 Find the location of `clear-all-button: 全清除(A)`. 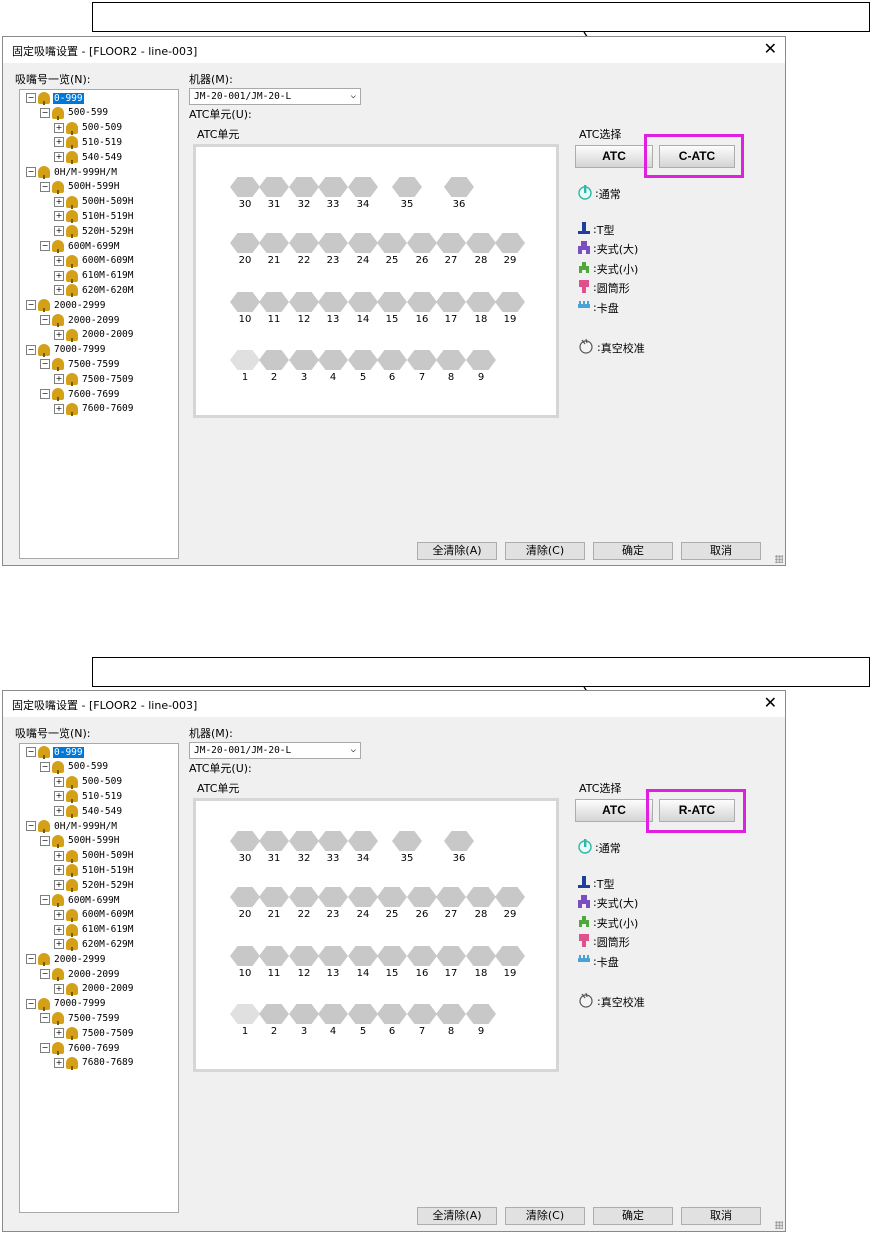

clear-all-button: 全清除(A) is located at coordinates (457, 1216).